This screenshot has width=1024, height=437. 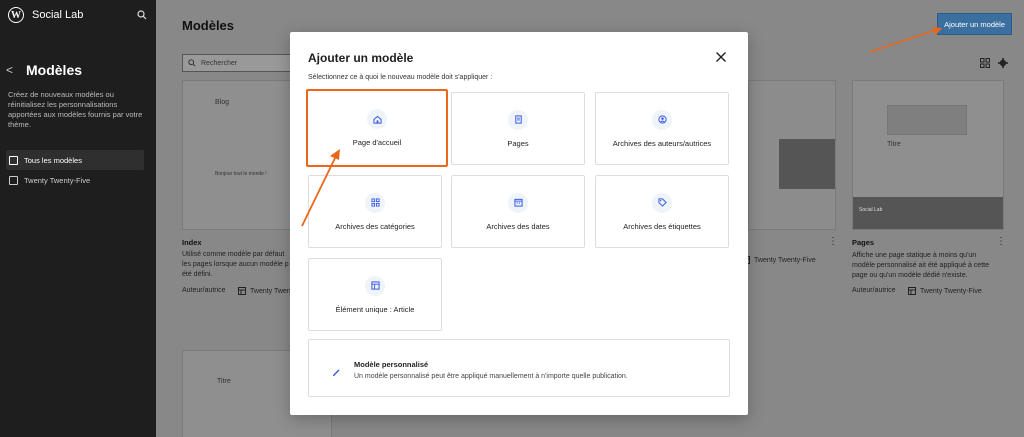 I want to click on custom-template-title: Modèle personnalisé, so click(x=391, y=364).